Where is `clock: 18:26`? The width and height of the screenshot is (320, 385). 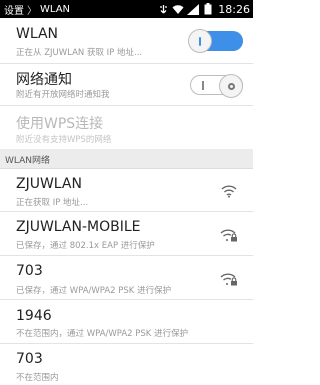
clock: 18:26 is located at coordinates (234, 9).